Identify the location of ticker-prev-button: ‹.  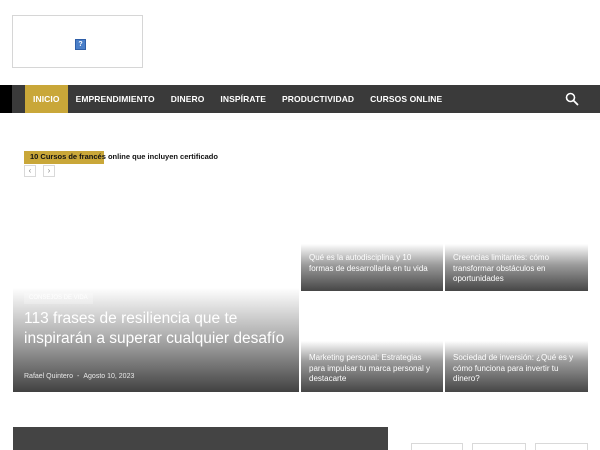
(30, 171).